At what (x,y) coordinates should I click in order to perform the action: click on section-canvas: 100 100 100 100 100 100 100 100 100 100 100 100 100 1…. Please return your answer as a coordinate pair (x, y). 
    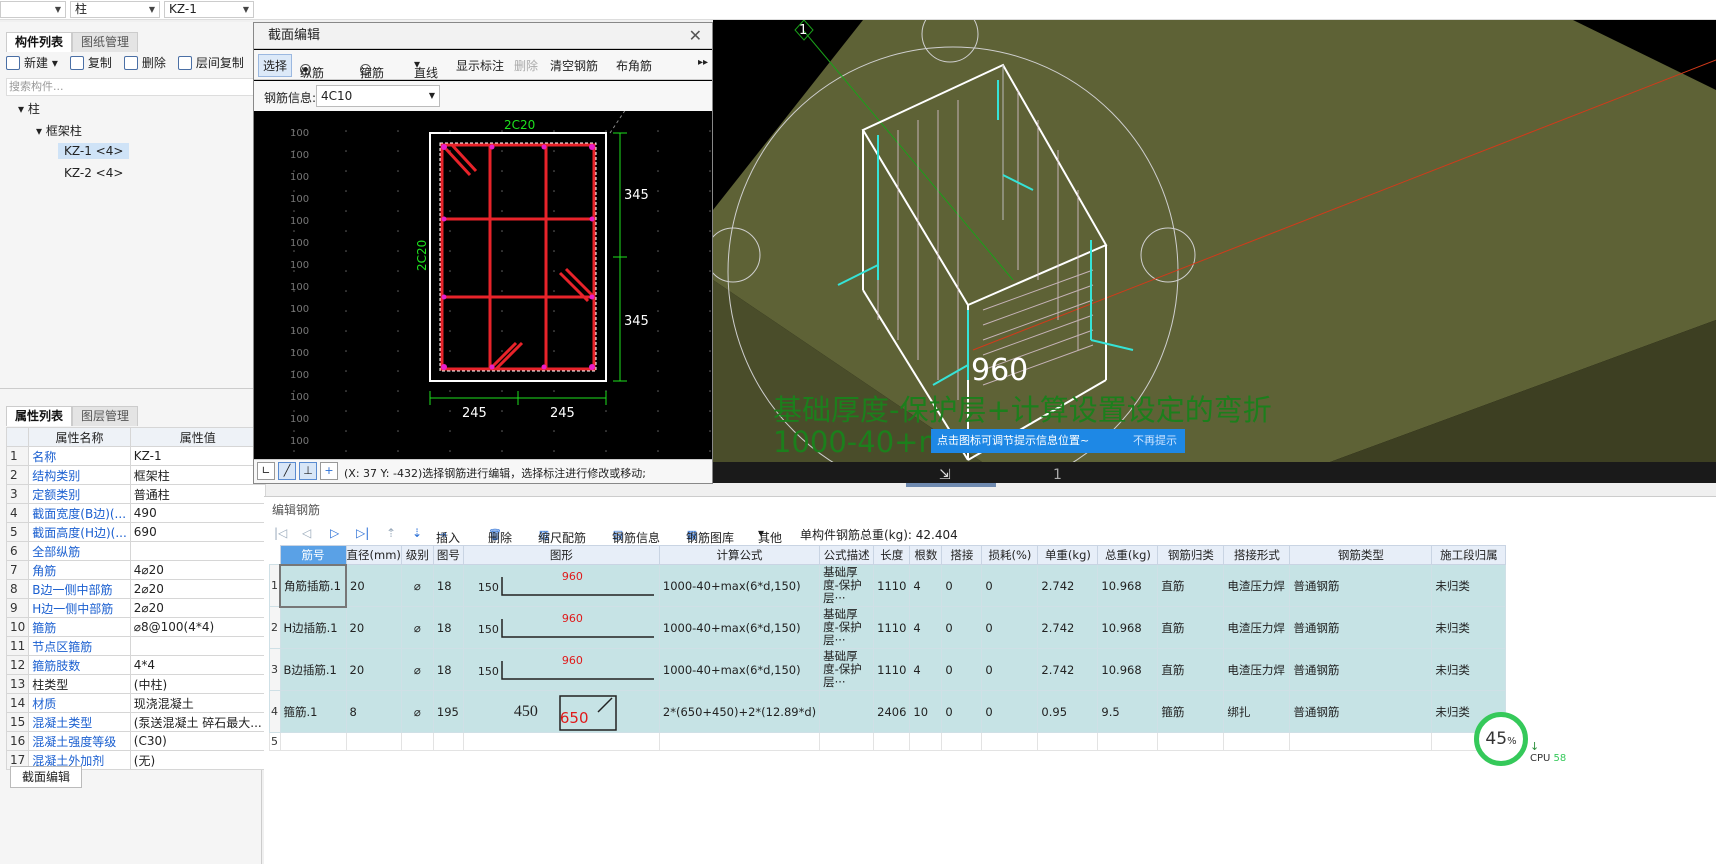
    Looking at the image, I should click on (483, 285).